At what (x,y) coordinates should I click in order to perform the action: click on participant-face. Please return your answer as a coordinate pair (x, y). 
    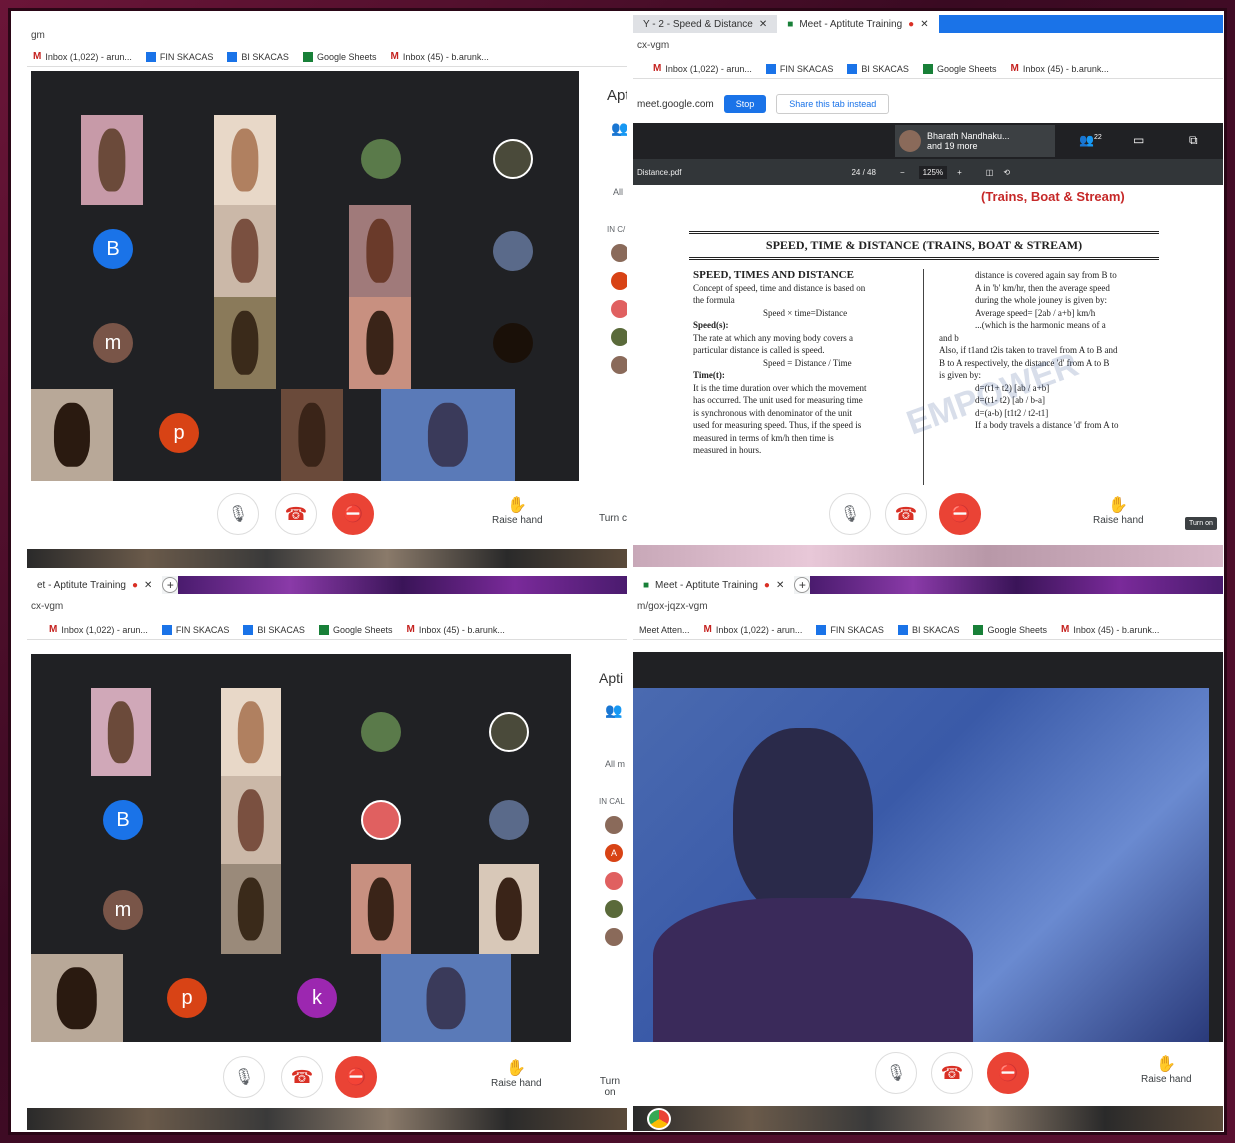
    Looking at the image, I should click on (251, 732).